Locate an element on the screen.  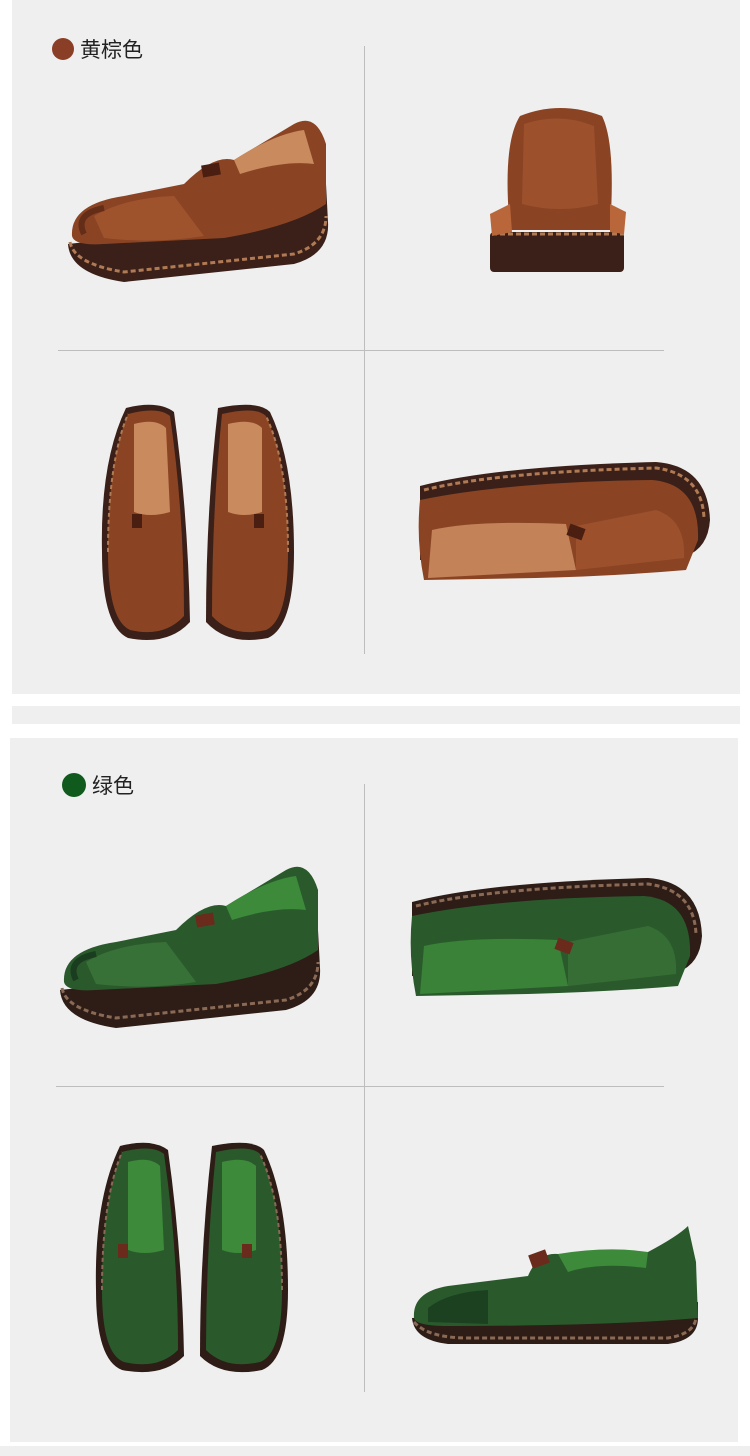
bottom-separator is located at coordinates (375, 1451).